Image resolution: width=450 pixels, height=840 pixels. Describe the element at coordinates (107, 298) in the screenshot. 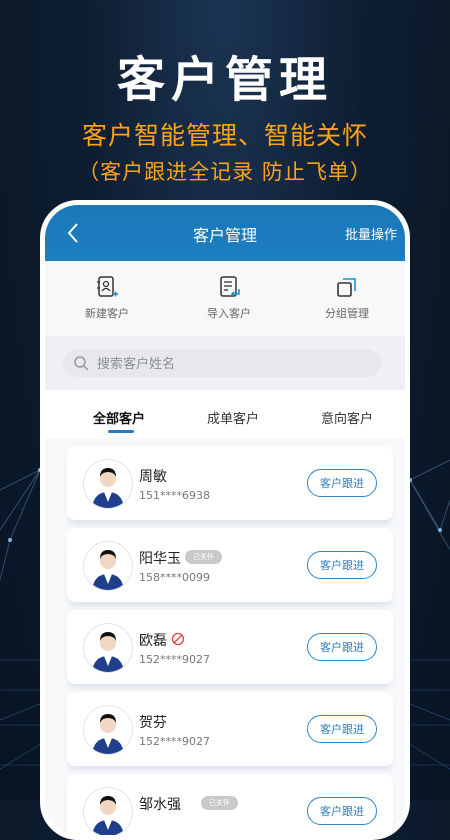

I see `new-customer-button: 新建客户` at that location.